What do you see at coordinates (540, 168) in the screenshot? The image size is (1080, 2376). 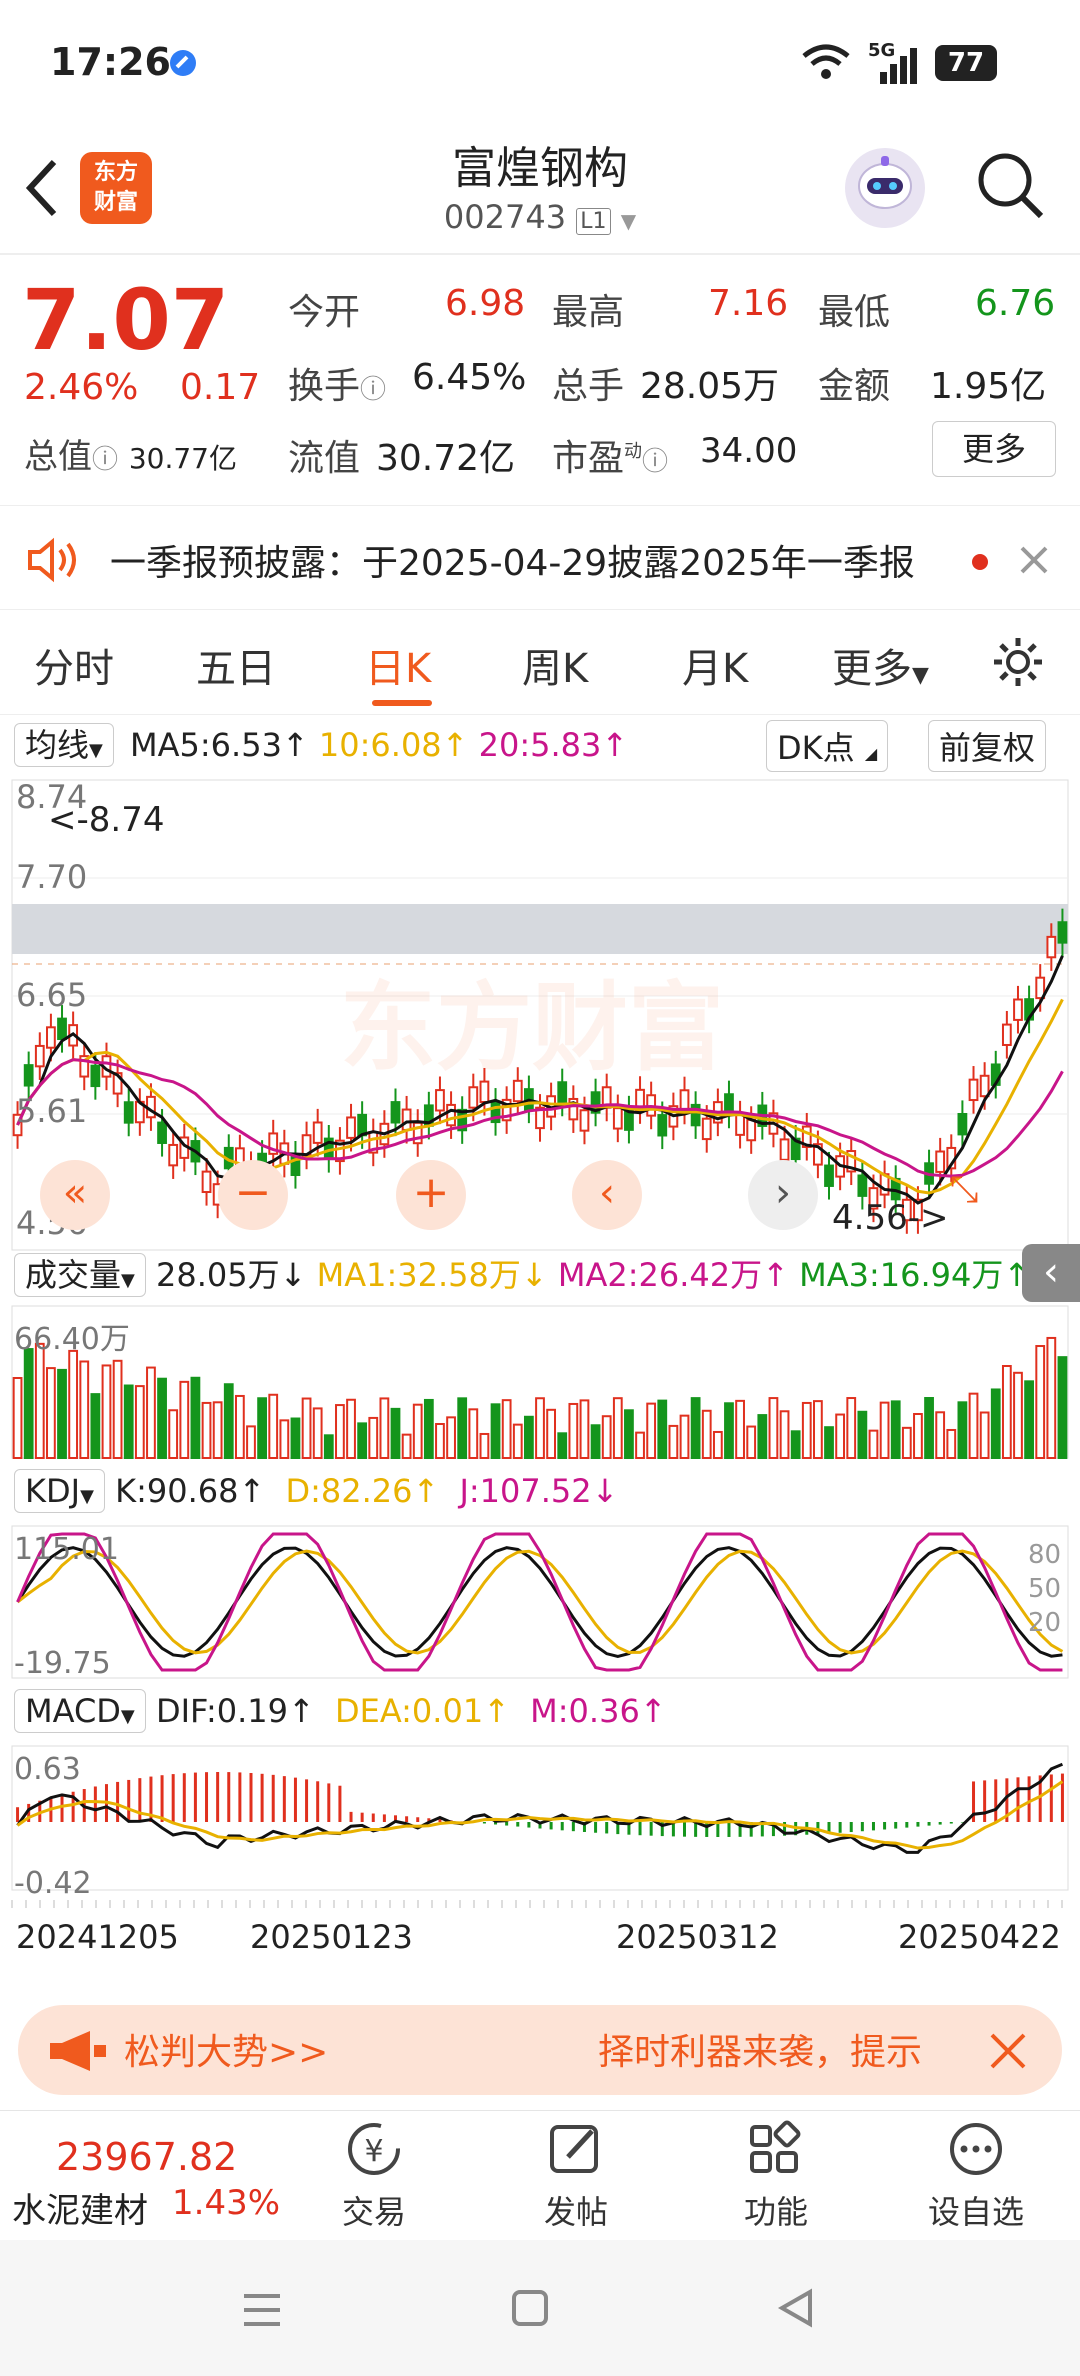 I see `stock-name: 富煌钢构` at bounding box center [540, 168].